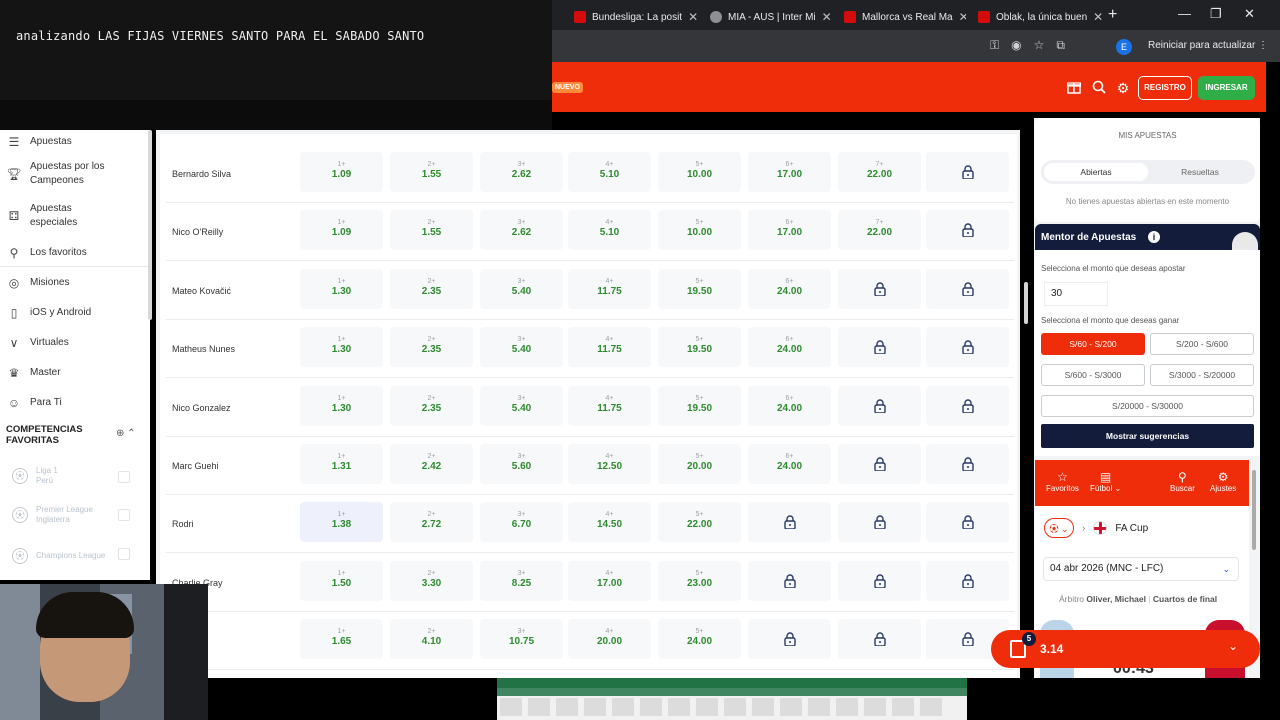 This screenshot has height=720, width=1280. What do you see at coordinates (609, 464) in the screenshot?
I see `odds-button: 4+ 12.50` at bounding box center [609, 464].